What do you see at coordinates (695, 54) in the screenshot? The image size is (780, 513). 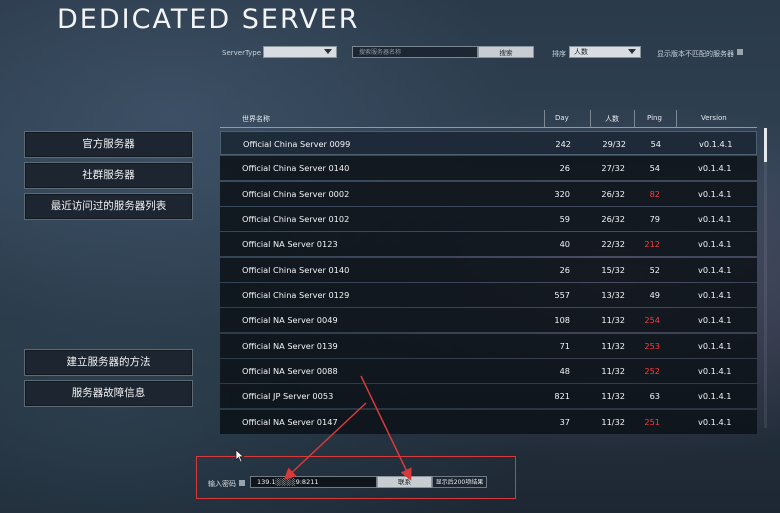 I see `mismatch-label: 显示版本不匹配的服务器` at bounding box center [695, 54].